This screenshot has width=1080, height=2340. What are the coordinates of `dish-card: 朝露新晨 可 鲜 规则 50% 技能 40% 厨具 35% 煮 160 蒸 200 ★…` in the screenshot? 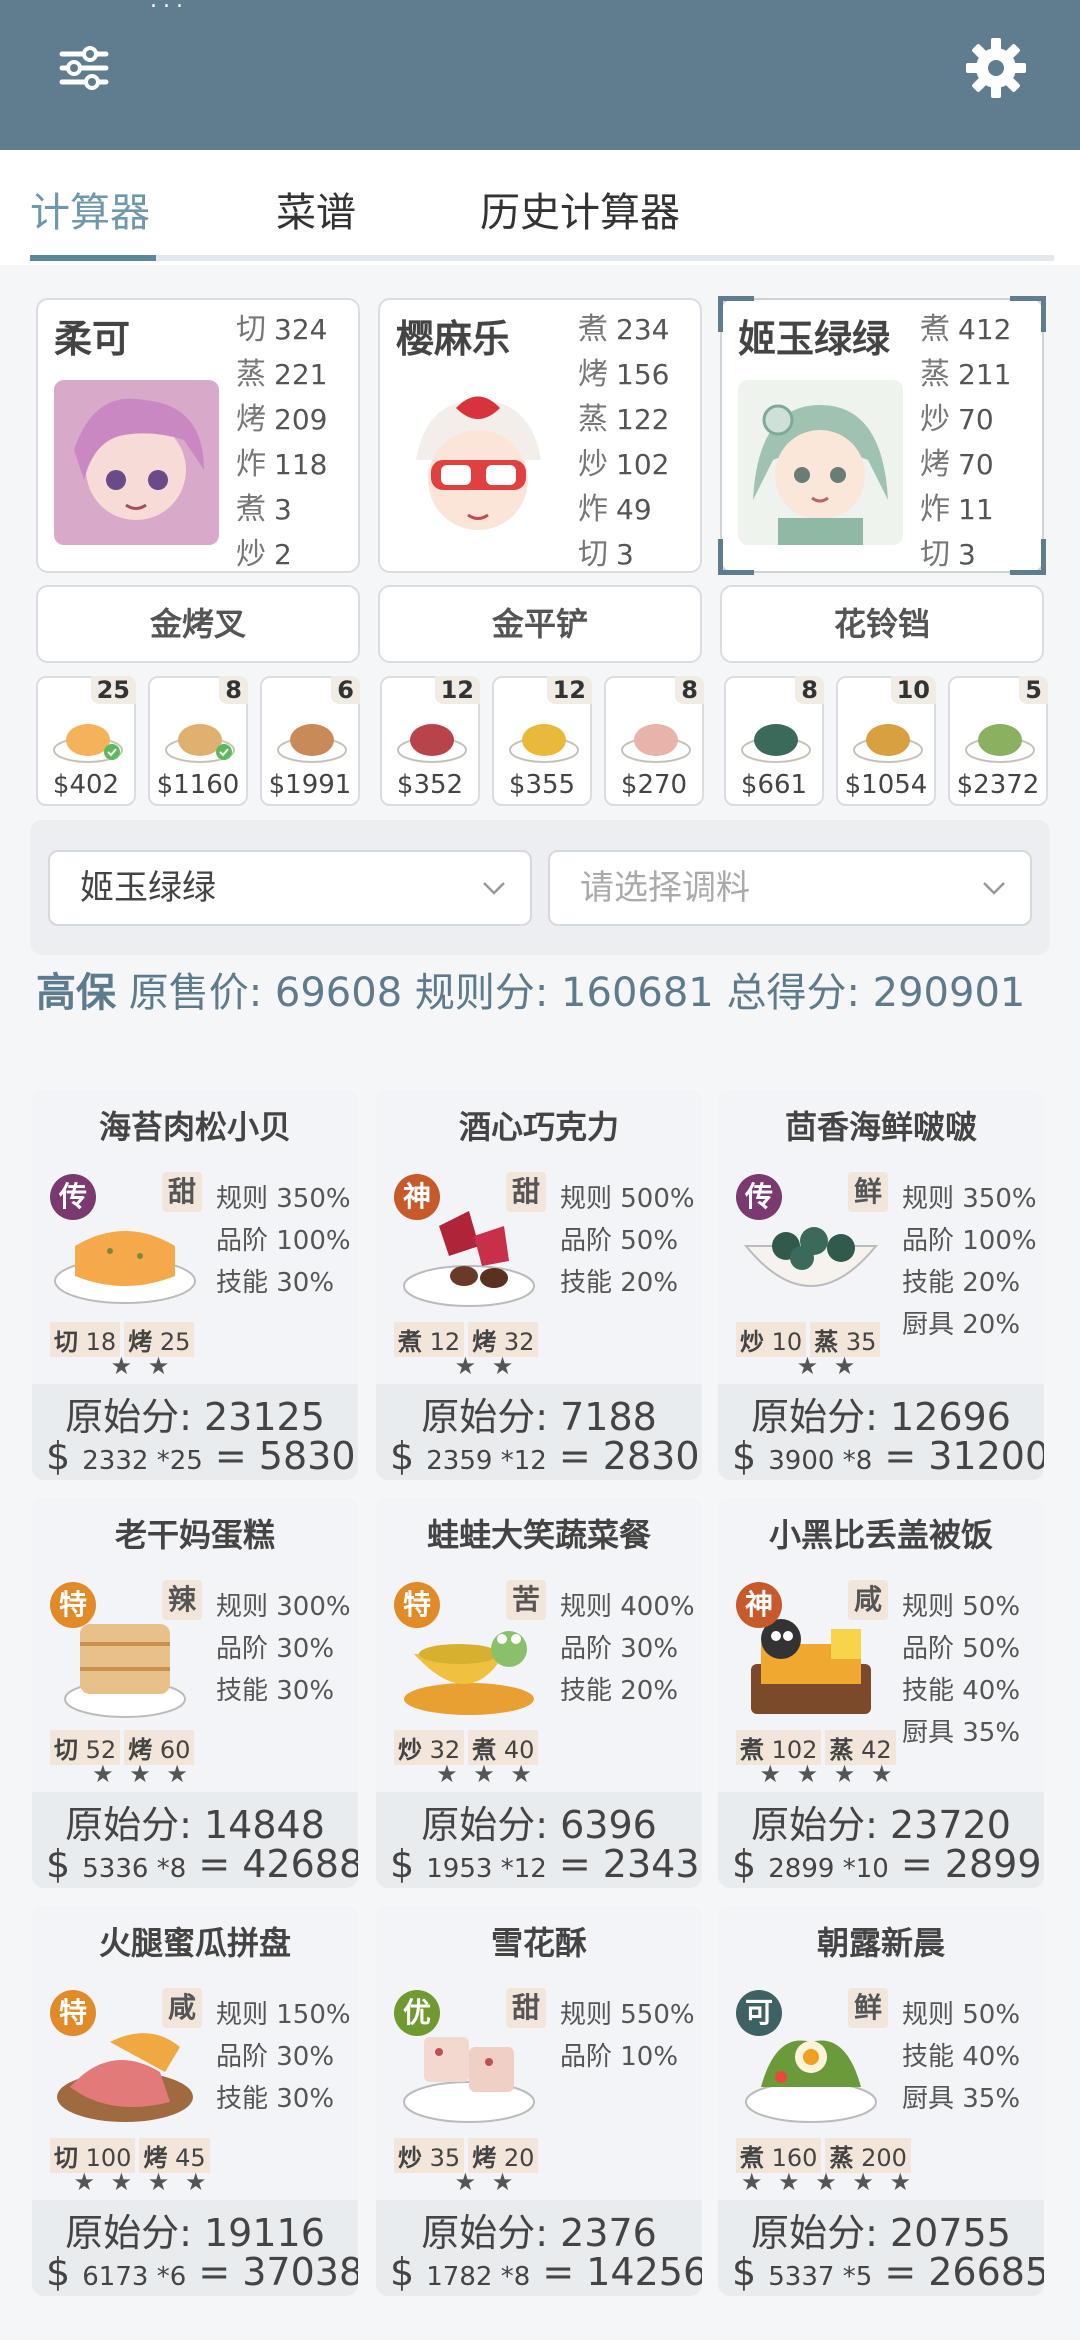 It's located at (881, 2101).